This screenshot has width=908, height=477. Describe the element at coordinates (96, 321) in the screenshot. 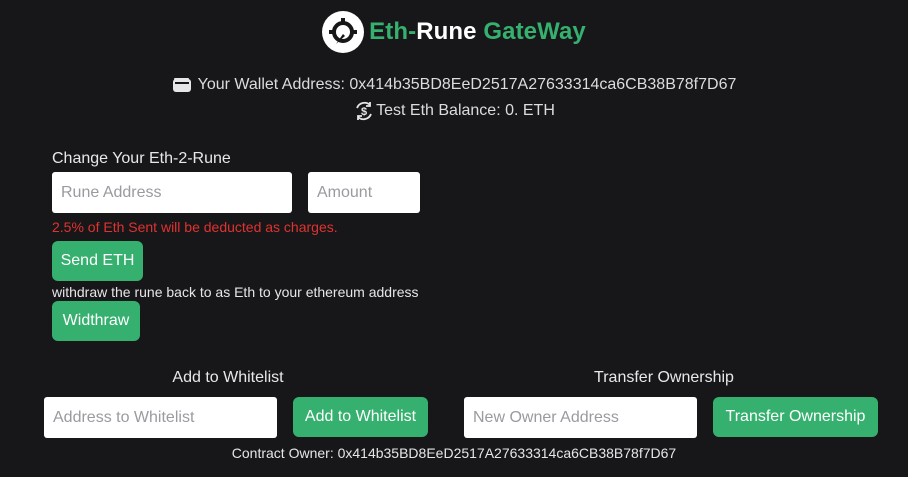

I see `withdraw-button: Widthraw` at that location.